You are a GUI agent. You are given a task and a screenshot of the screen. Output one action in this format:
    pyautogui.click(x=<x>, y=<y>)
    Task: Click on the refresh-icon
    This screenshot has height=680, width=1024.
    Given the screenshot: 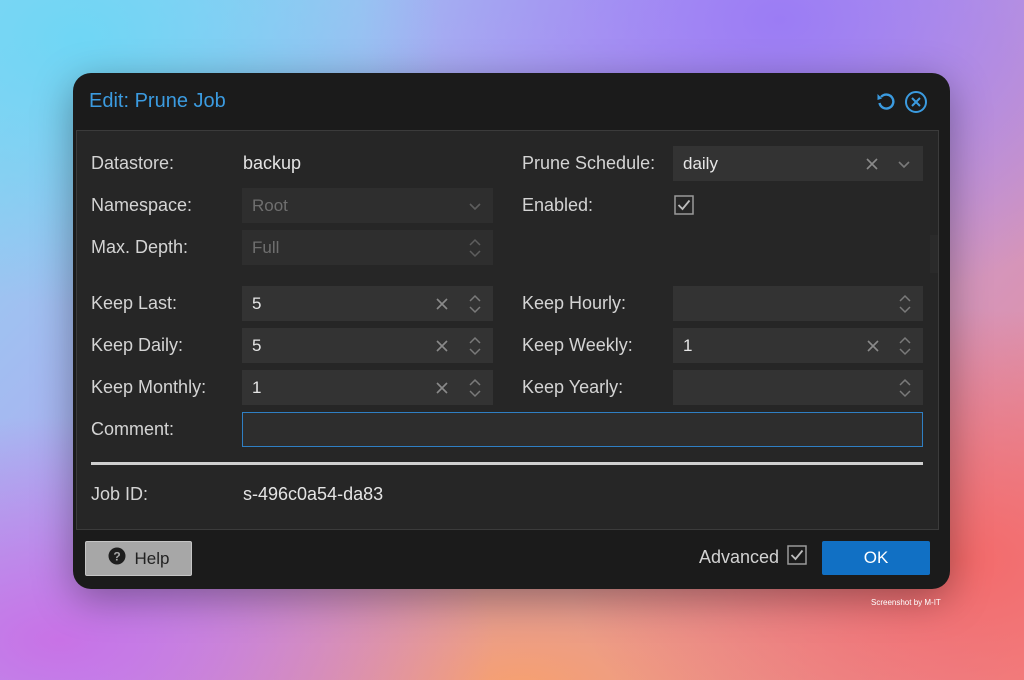 What is the action you would take?
    pyautogui.click(x=886, y=102)
    